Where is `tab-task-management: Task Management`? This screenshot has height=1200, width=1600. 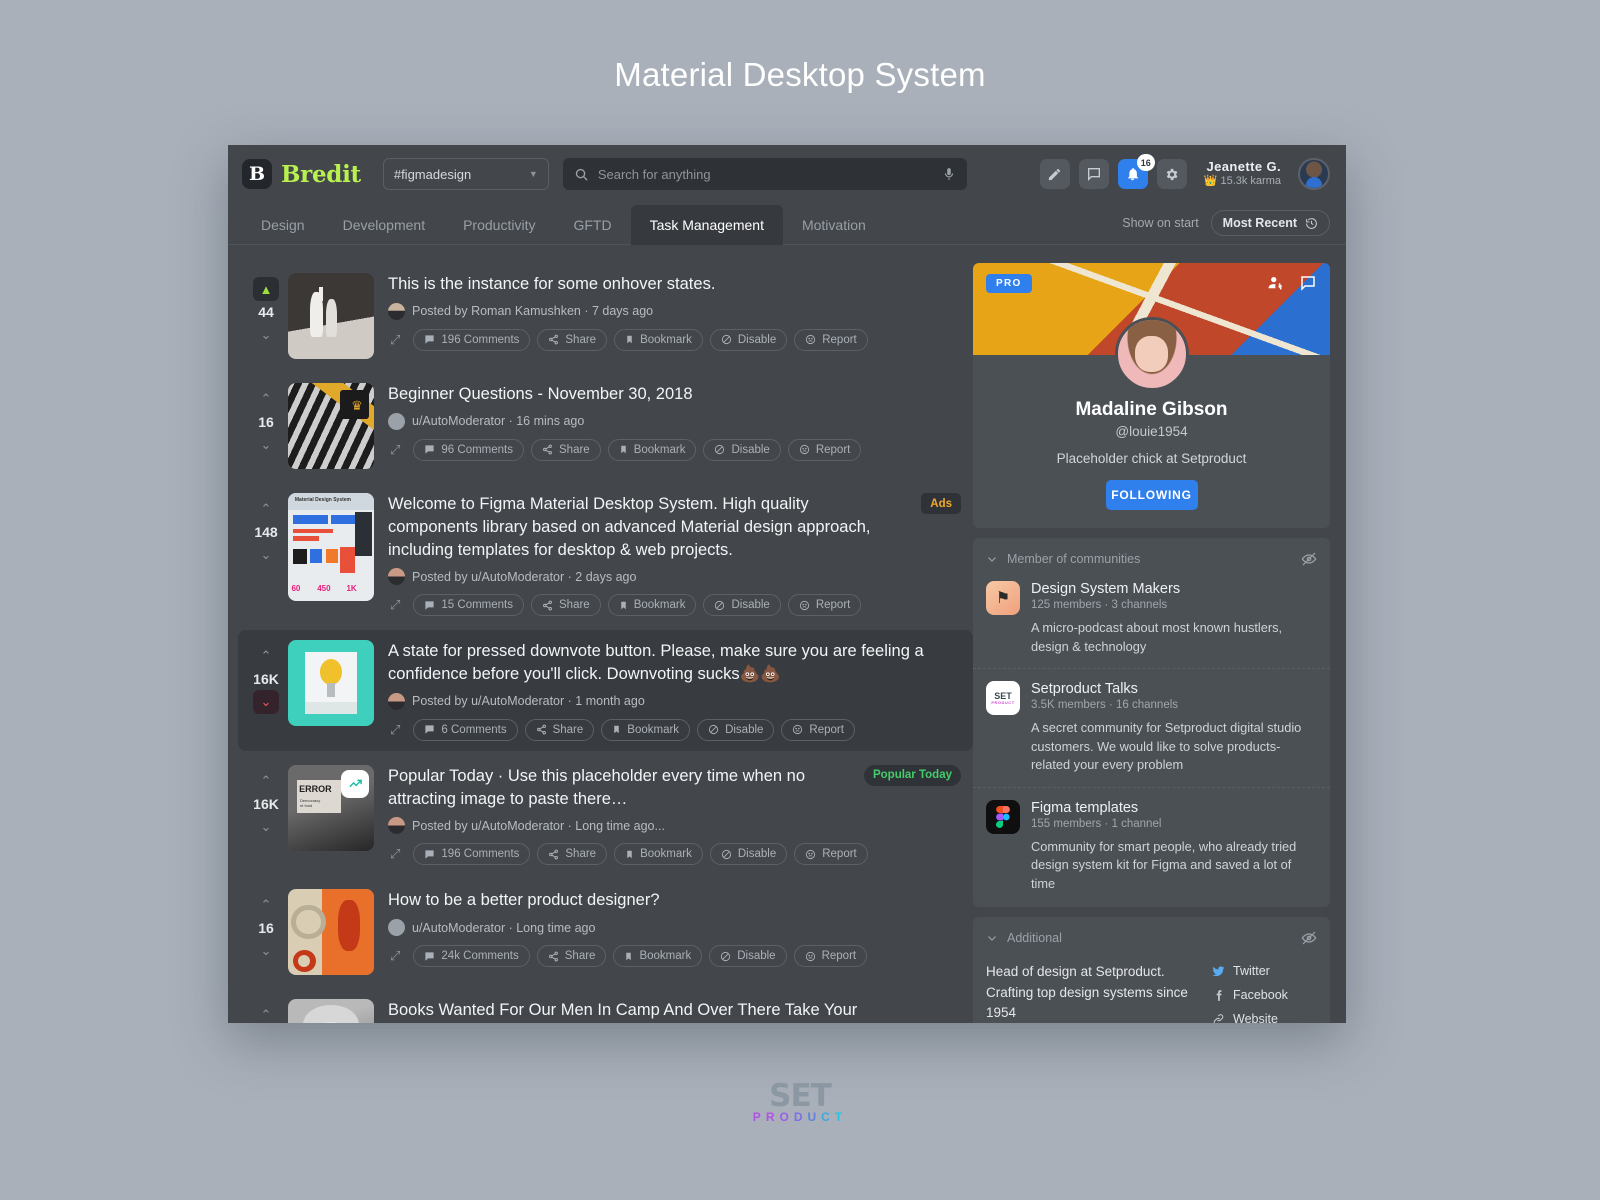
tab-task-management: Task Management is located at coordinates (706, 225).